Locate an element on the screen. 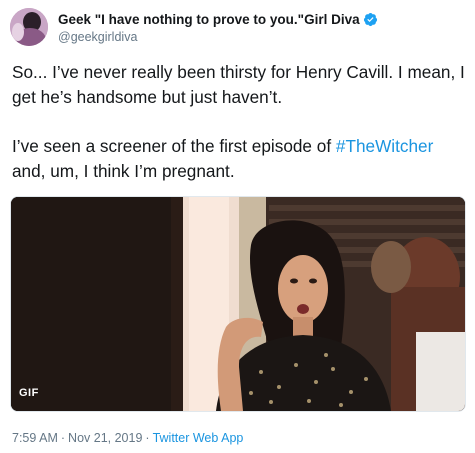  gif-badge: GIF is located at coordinates (29, 393).